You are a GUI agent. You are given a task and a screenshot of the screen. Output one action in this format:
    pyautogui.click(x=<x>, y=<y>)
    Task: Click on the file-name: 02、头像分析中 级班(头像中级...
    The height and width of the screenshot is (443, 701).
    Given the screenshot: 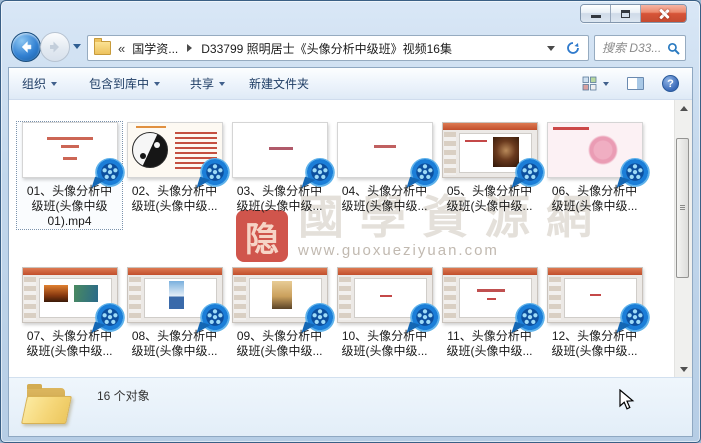 What is the action you would take?
    pyautogui.click(x=174, y=198)
    